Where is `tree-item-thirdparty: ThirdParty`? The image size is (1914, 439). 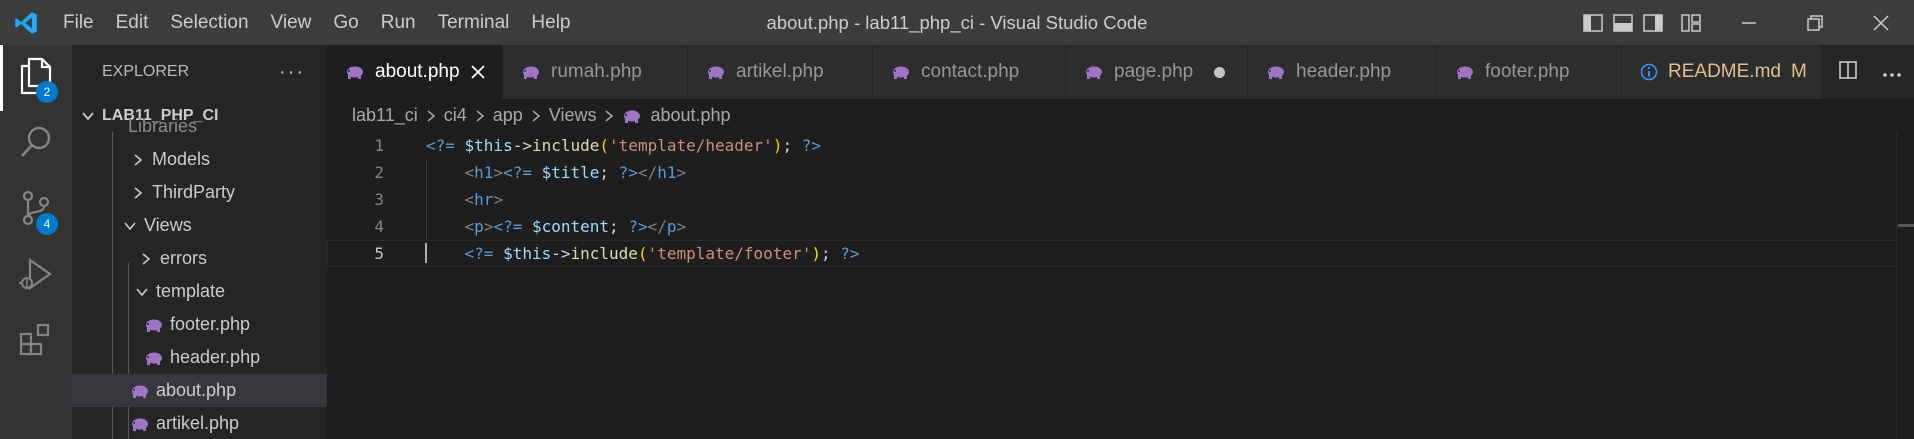
tree-item-thirdparty: ThirdParty is located at coordinates (199, 192).